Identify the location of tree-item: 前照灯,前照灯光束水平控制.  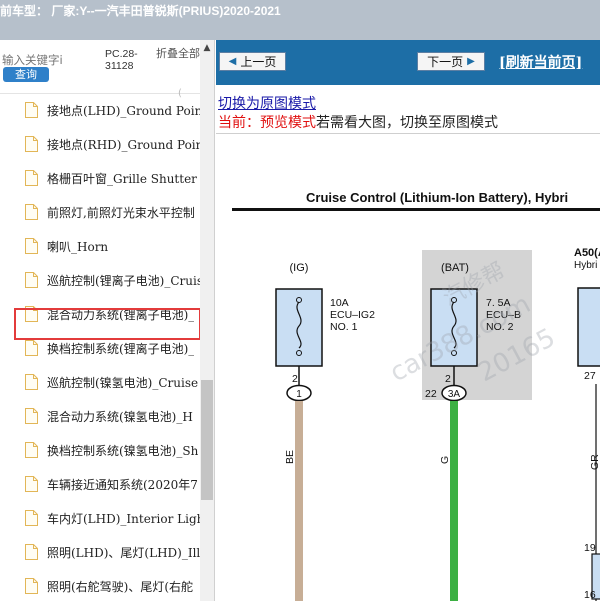
(107, 212).